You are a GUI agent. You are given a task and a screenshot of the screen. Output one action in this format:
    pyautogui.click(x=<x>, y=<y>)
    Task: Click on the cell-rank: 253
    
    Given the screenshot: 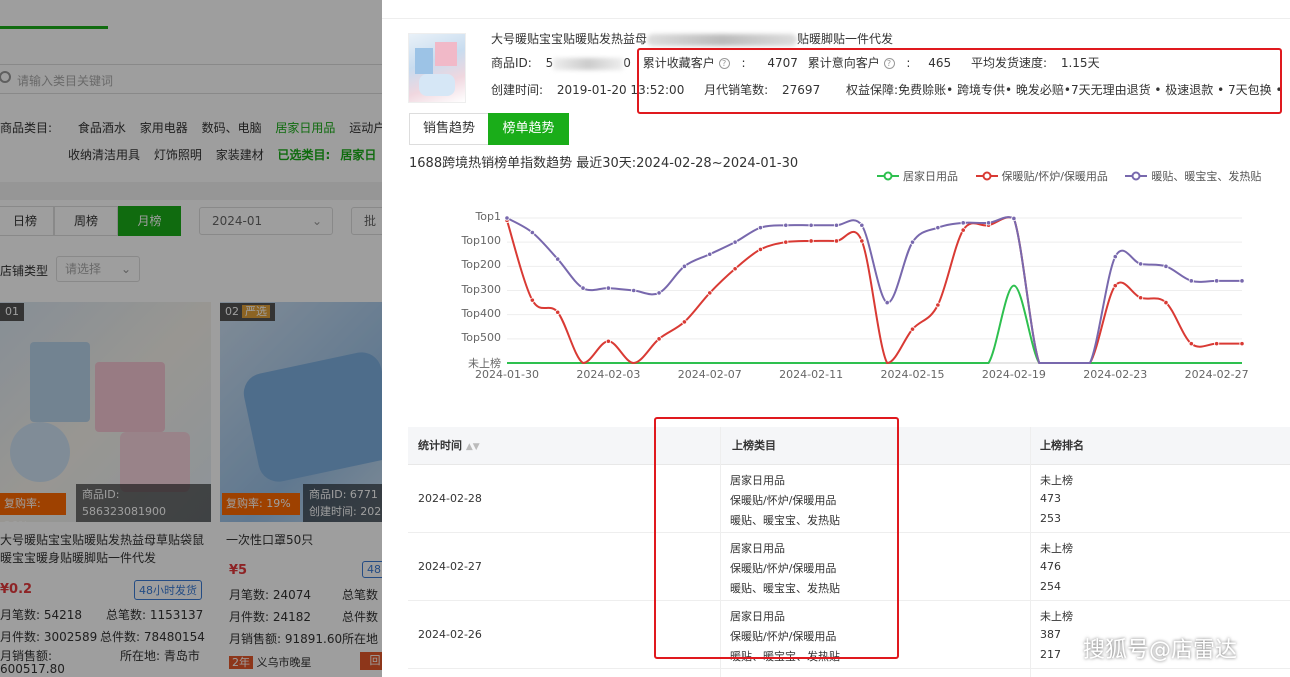 What is the action you would take?
    pyautogui.click(x=1050, y=518)
    